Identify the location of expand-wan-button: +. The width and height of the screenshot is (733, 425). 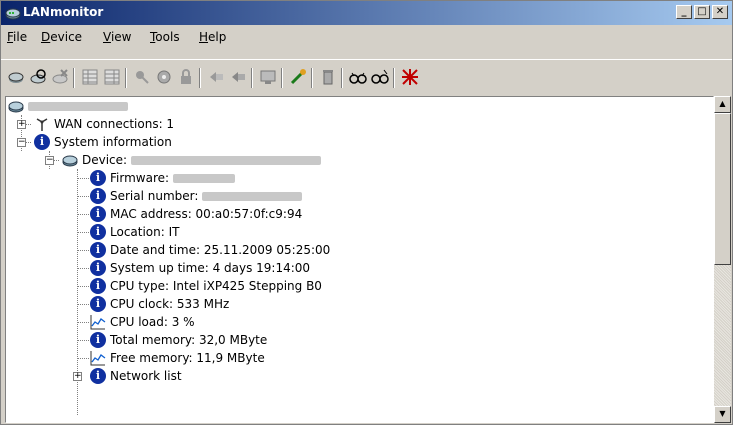
(21, 124).